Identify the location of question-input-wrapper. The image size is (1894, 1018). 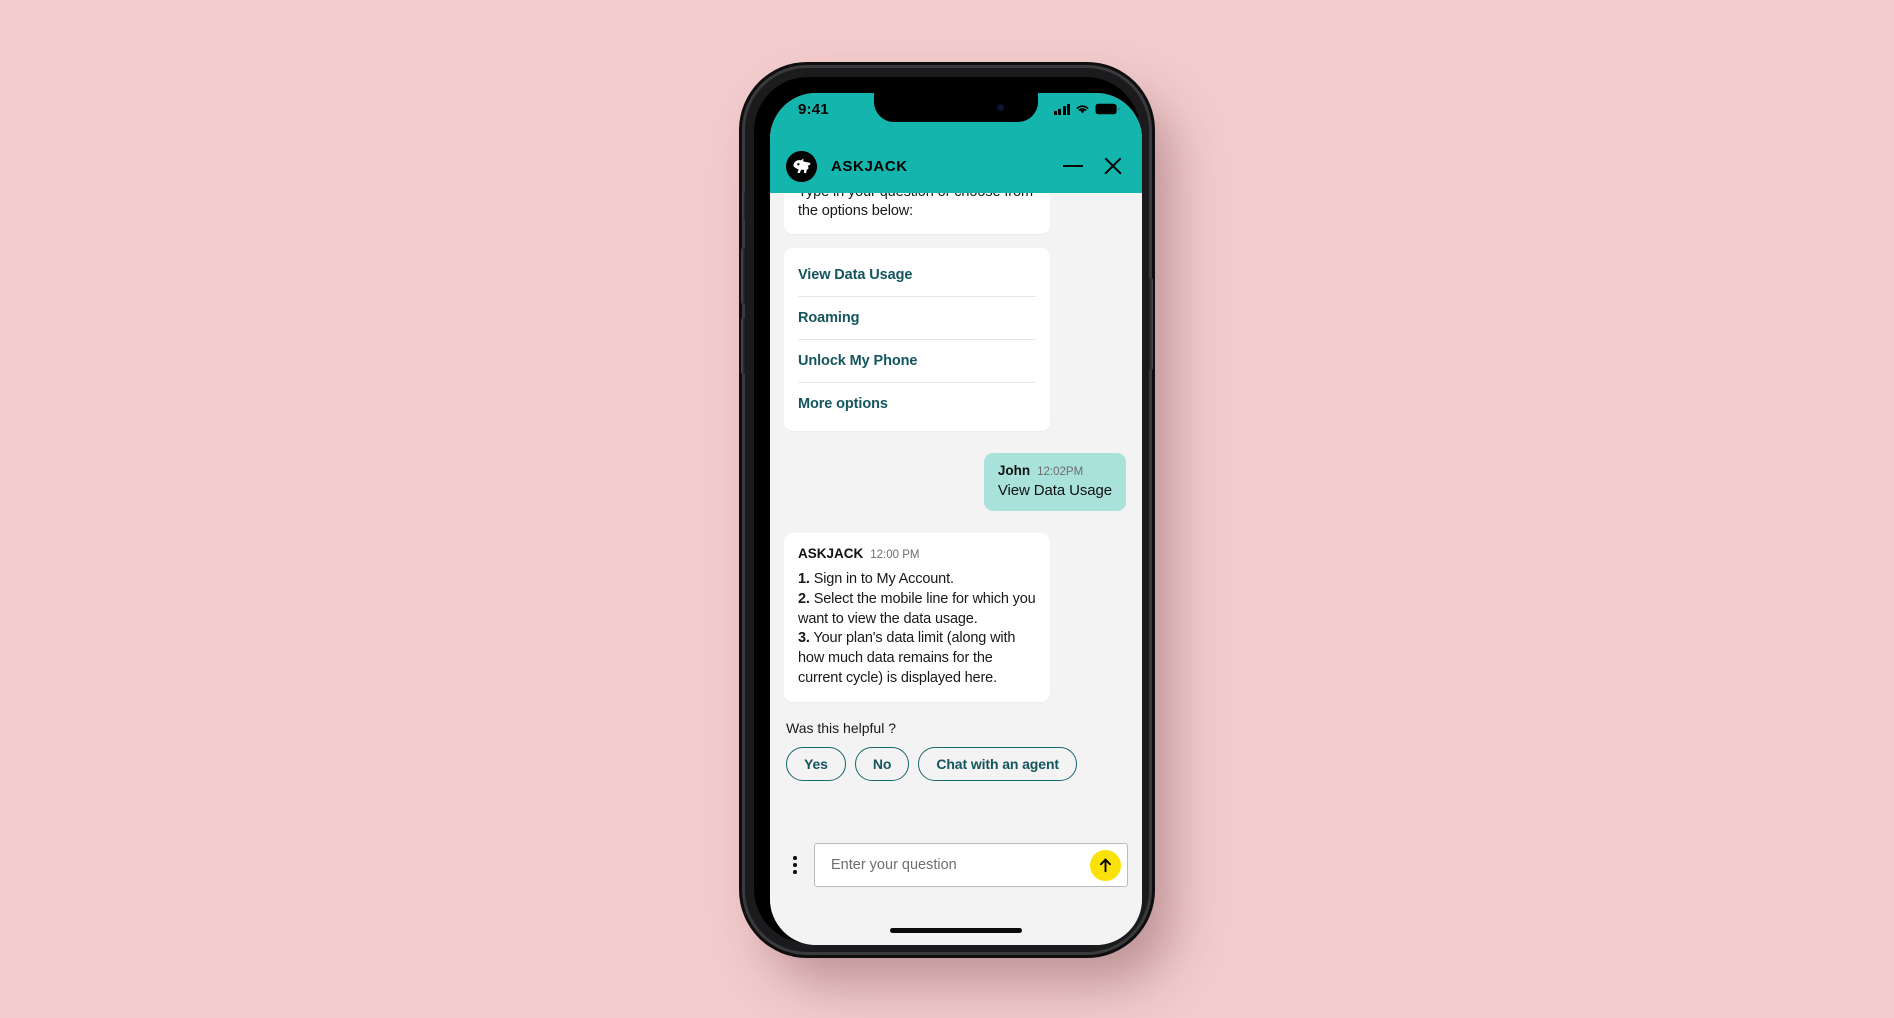
(971, 865).